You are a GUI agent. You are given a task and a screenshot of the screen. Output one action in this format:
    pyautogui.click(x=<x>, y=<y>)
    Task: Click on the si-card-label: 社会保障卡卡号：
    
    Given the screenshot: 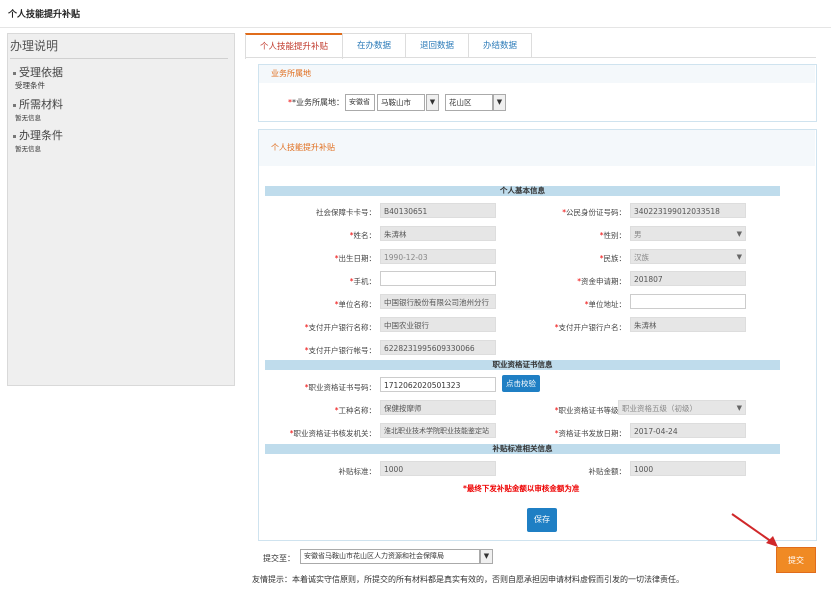 What is the action you would take?
    pyautogui.click(x=346, y=212)
    